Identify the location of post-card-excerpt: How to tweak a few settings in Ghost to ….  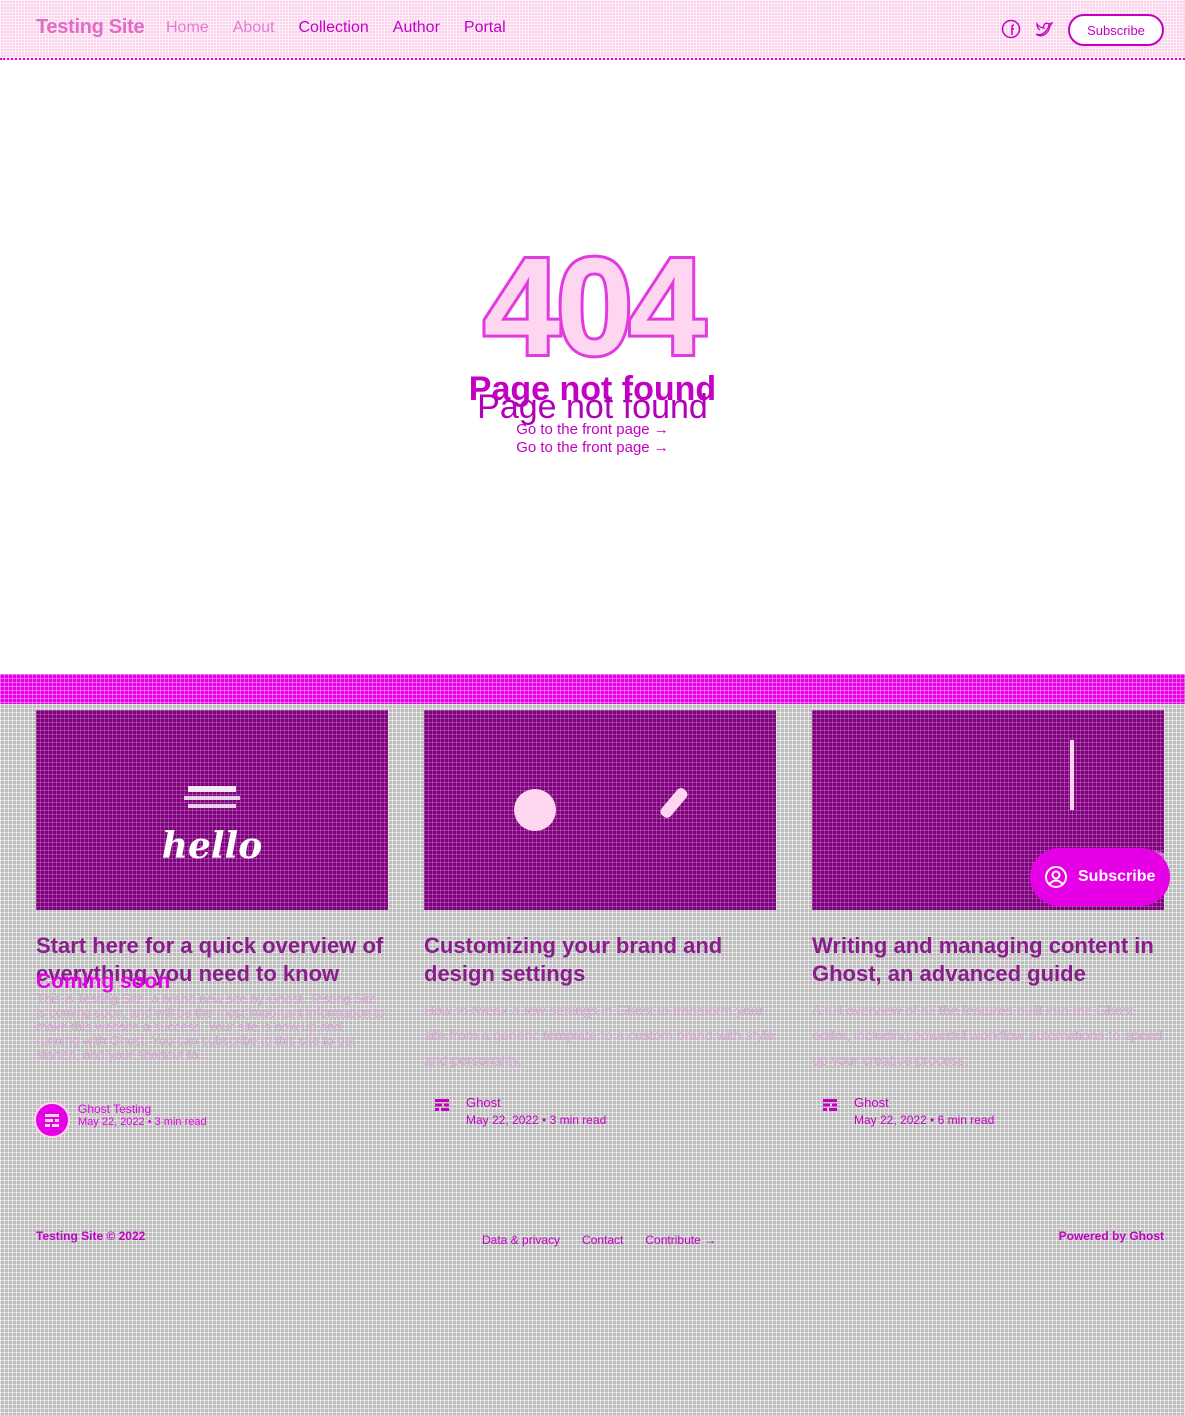
(599, 1035).